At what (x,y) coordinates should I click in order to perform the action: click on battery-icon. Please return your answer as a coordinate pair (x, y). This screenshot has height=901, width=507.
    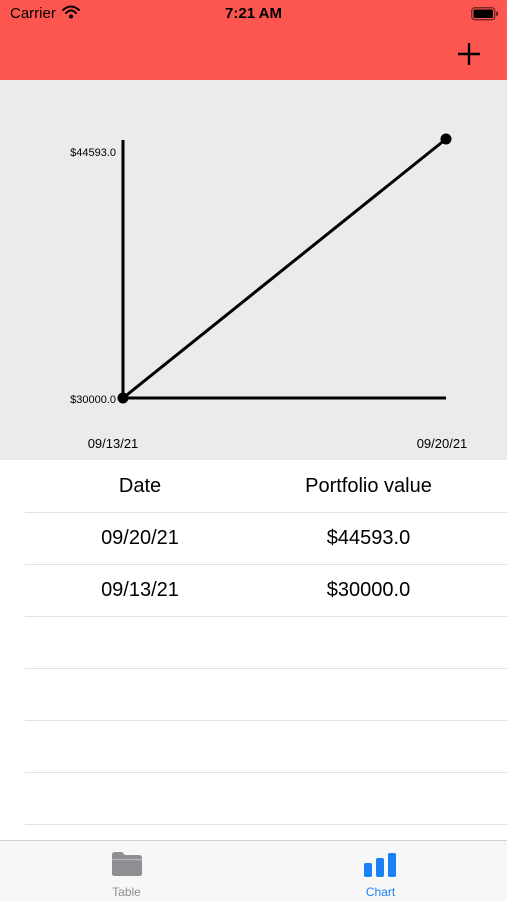
    Looking at the image, I should click on (485, 16).